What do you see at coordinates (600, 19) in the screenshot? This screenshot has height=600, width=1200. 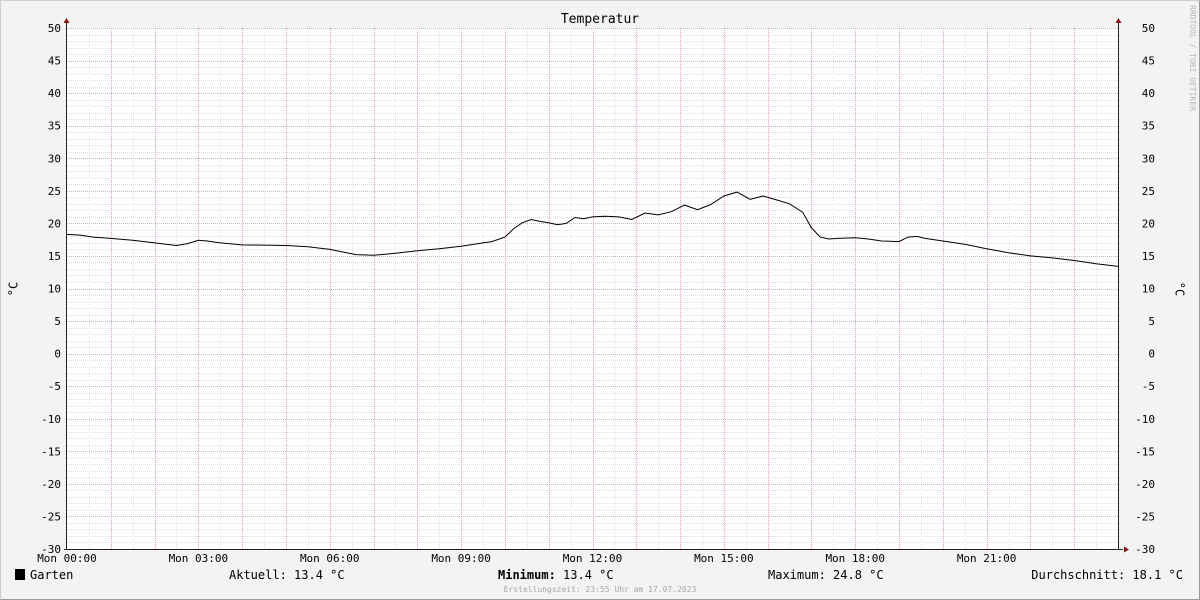 I see `chart-title: Temperatur` at bounding box center [600, 19].